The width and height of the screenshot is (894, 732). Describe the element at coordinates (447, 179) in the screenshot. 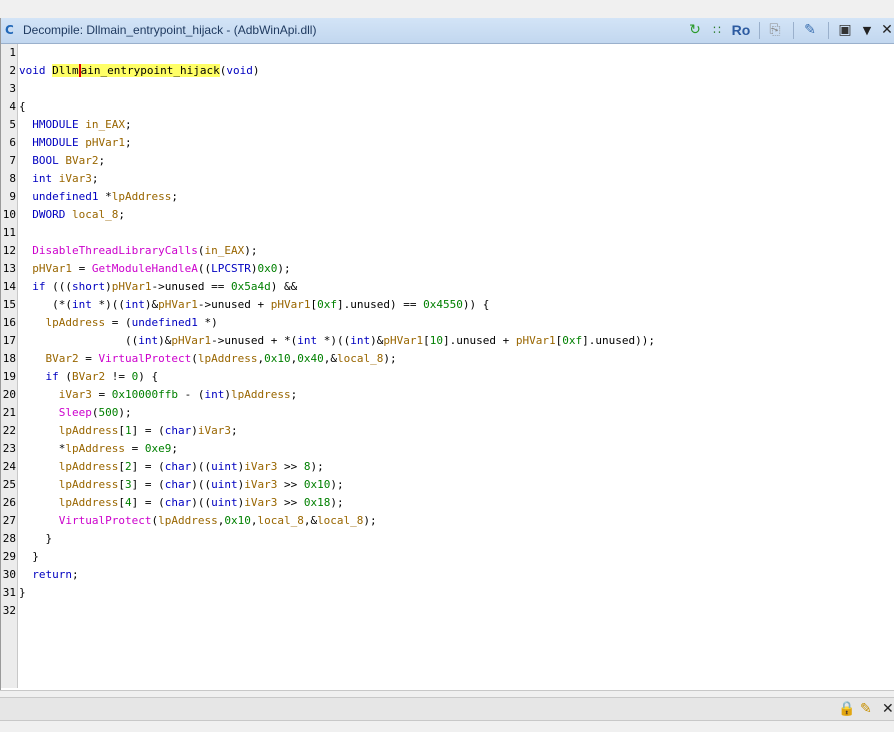

I see `code-line: 8 int iVar3;` at that location.